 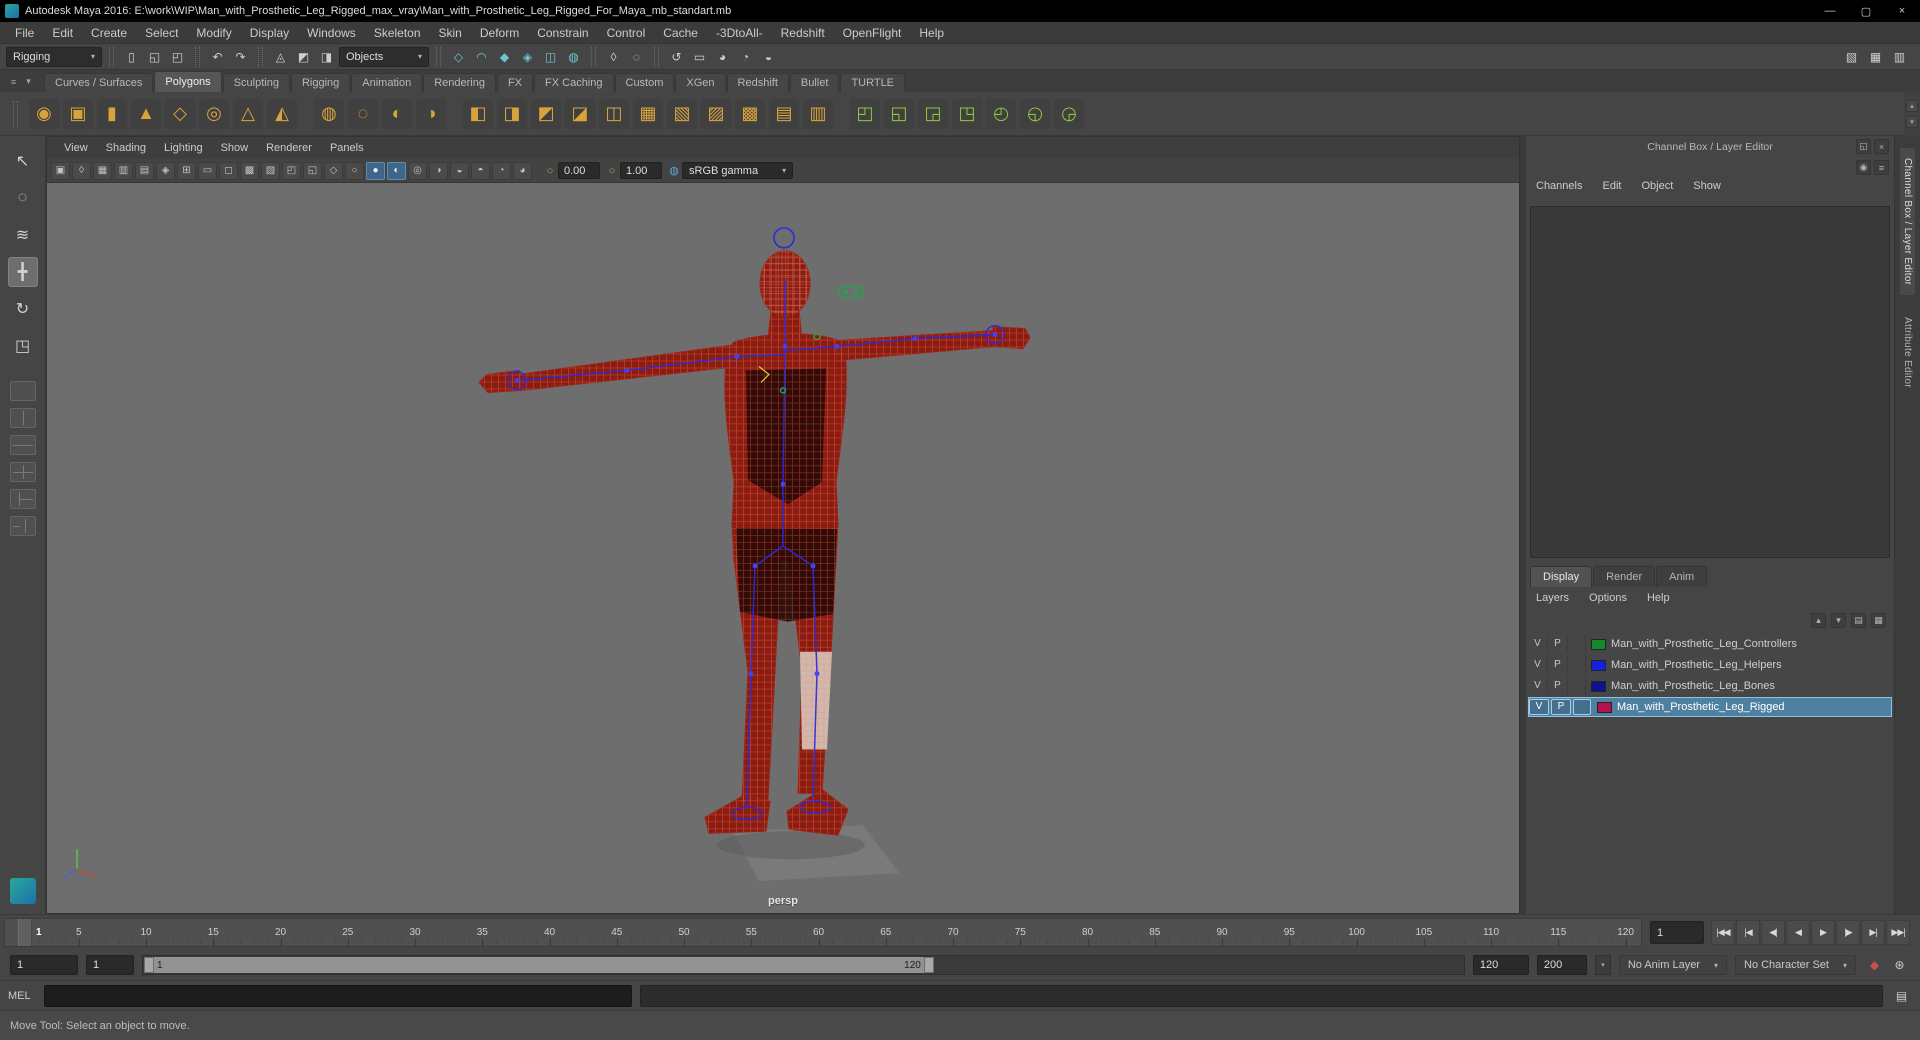 I want to click on poly-extrude-icon: ▧, so click(x=682, y=113).